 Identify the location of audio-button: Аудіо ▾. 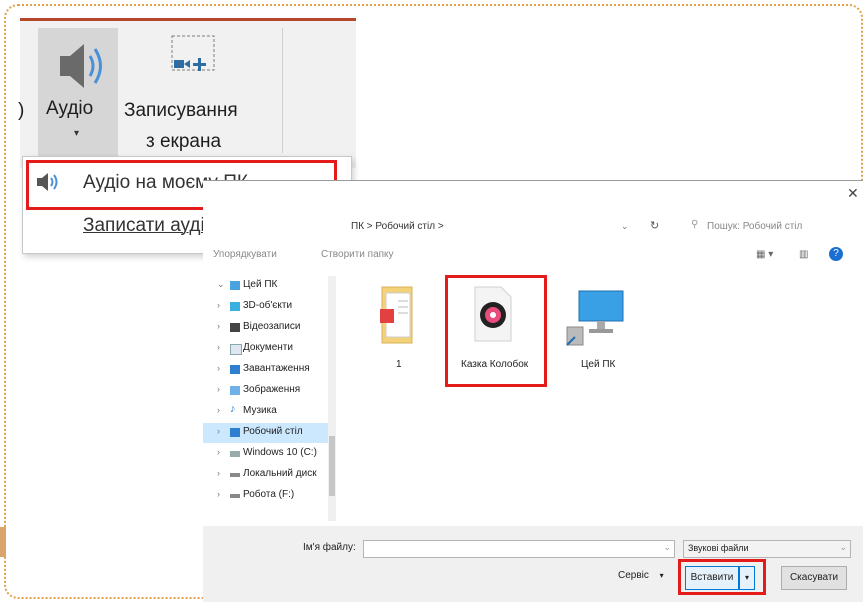
(78, 93).